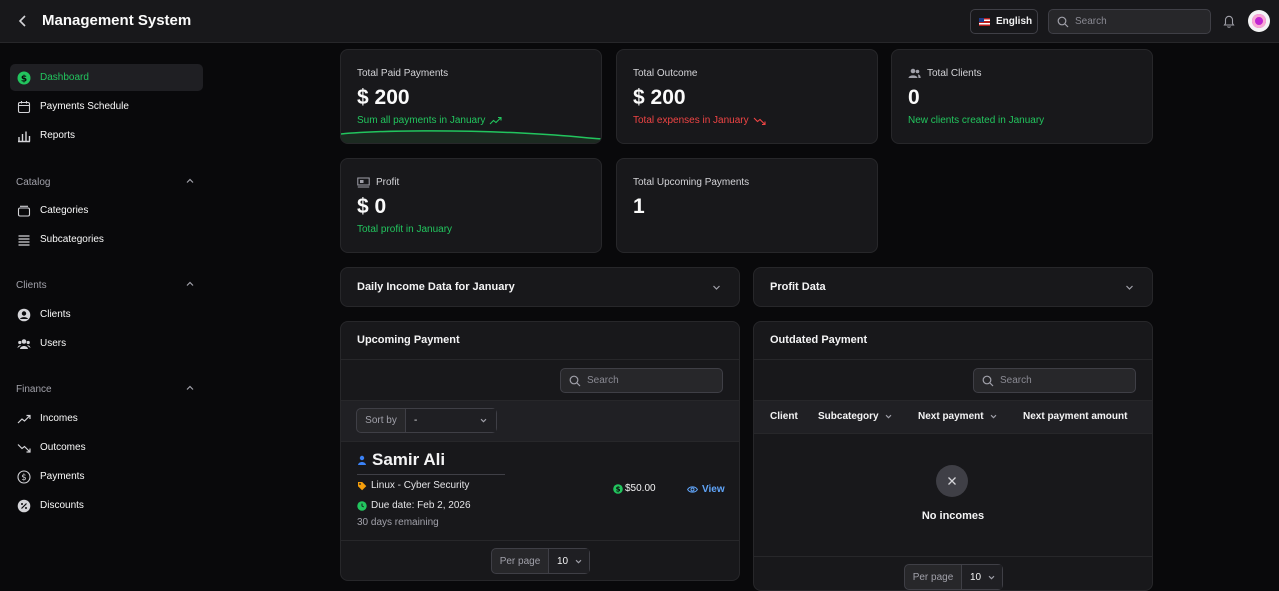  What do you see at coordinates (421, 120) in the screenshot?
I see `stat-sub-text: Sum all payments in January` at bounding box center [421, 120].